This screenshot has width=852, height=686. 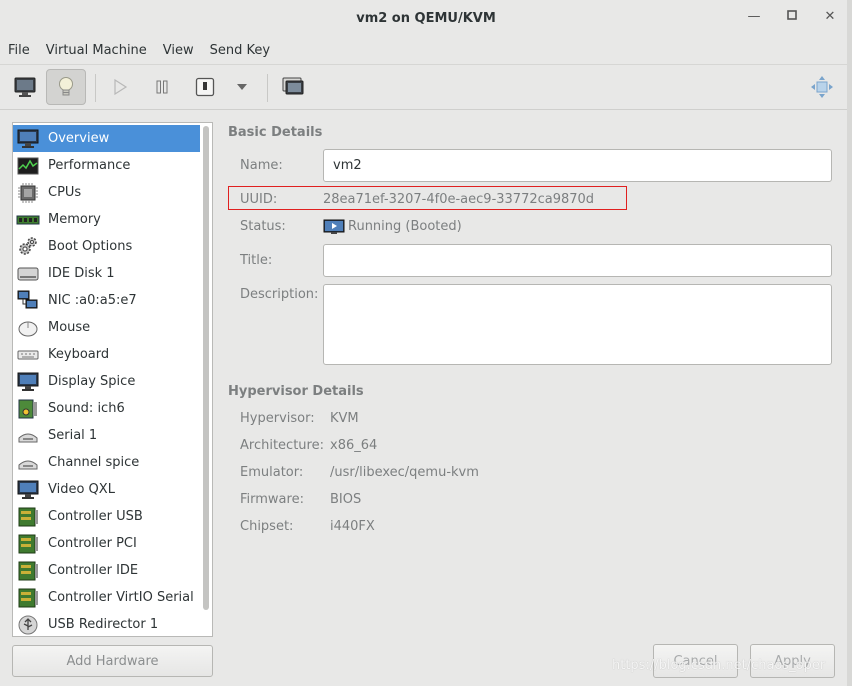 I want to click on sidebar-scrollbar, so click(x=206, y=368).